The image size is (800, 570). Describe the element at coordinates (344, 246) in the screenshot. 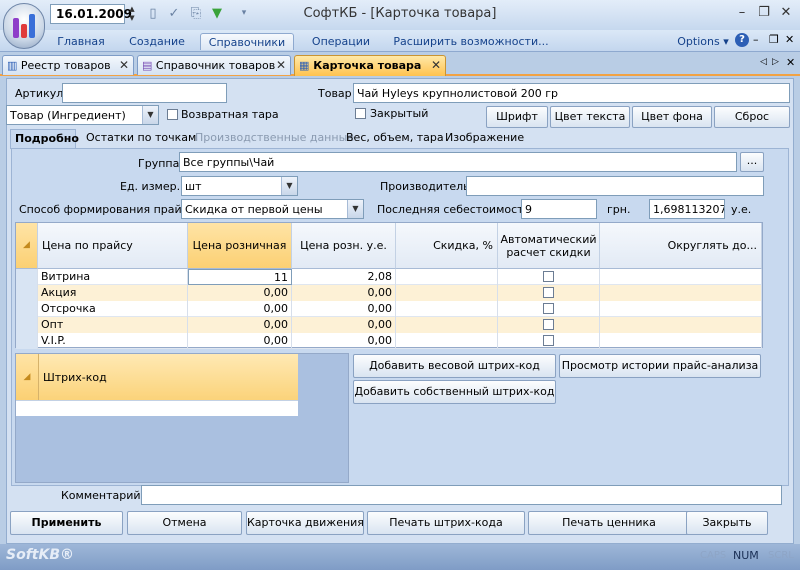

I see `col-header-retail-usd: Цена розн. у.е.` at that location.